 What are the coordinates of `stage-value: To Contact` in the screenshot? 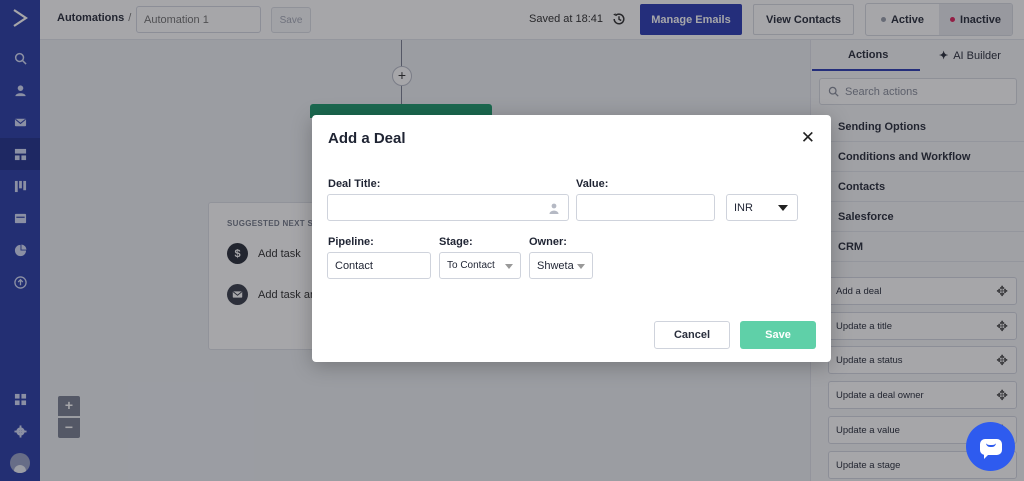 It's located at (471, 265).